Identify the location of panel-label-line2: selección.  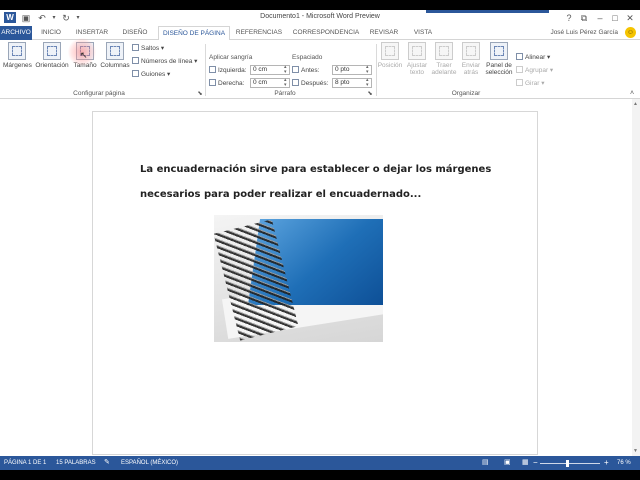
(499, 72).